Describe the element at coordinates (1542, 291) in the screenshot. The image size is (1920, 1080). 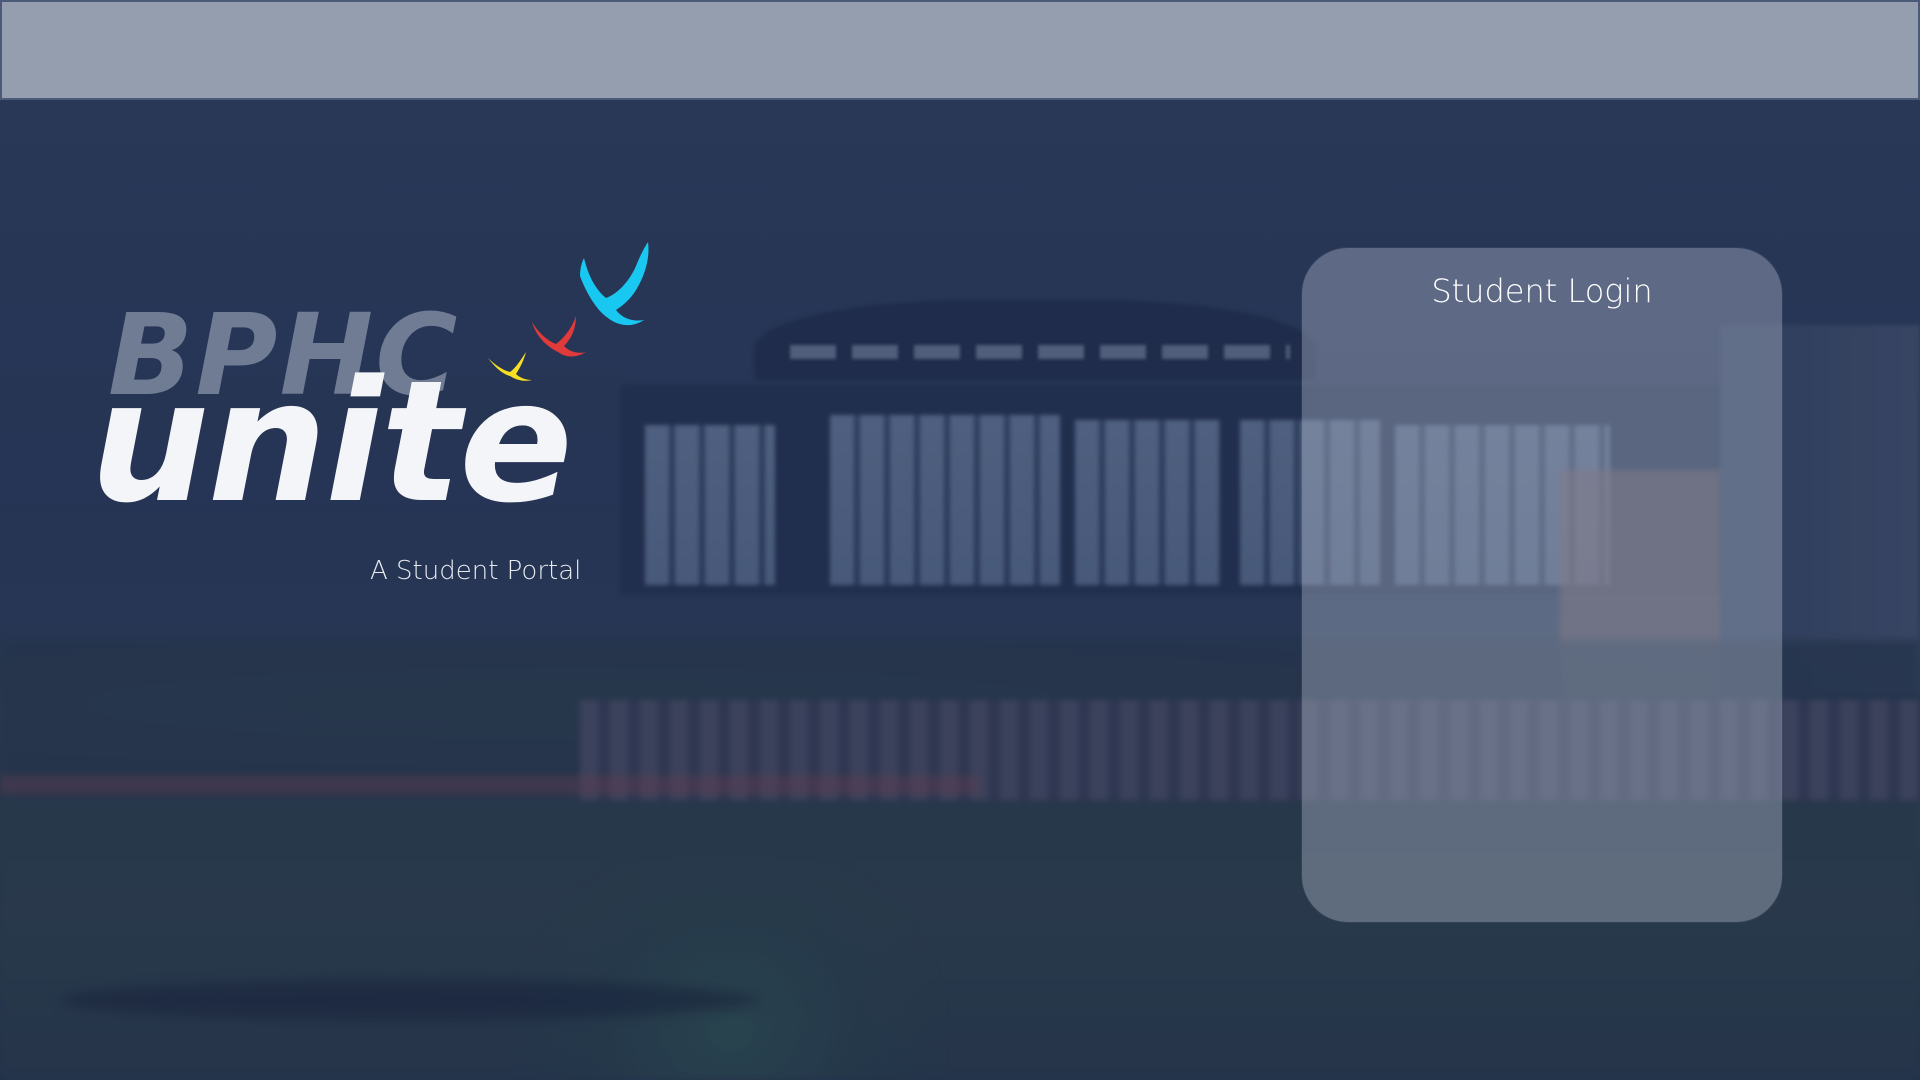
I see `login-title: Student Login` at that location.